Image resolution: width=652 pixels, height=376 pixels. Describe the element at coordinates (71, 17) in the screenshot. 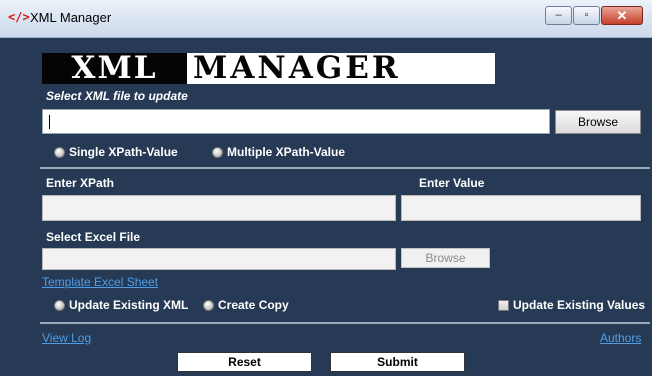

I see `window-title: XML Manager` at that location.